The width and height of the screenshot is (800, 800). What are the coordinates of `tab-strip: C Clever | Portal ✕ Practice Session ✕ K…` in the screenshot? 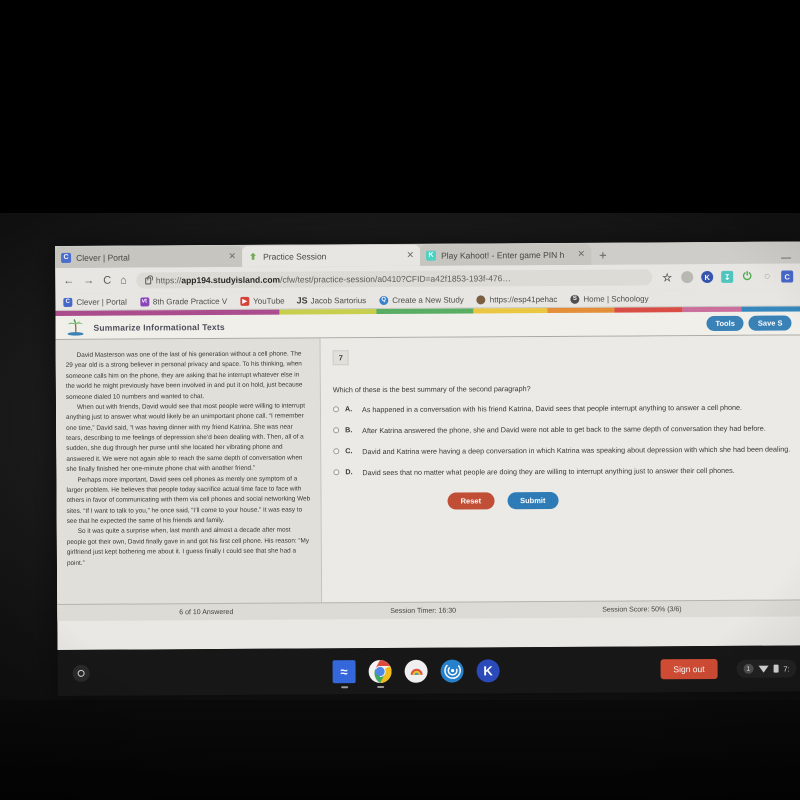 It's located at (427, 254).